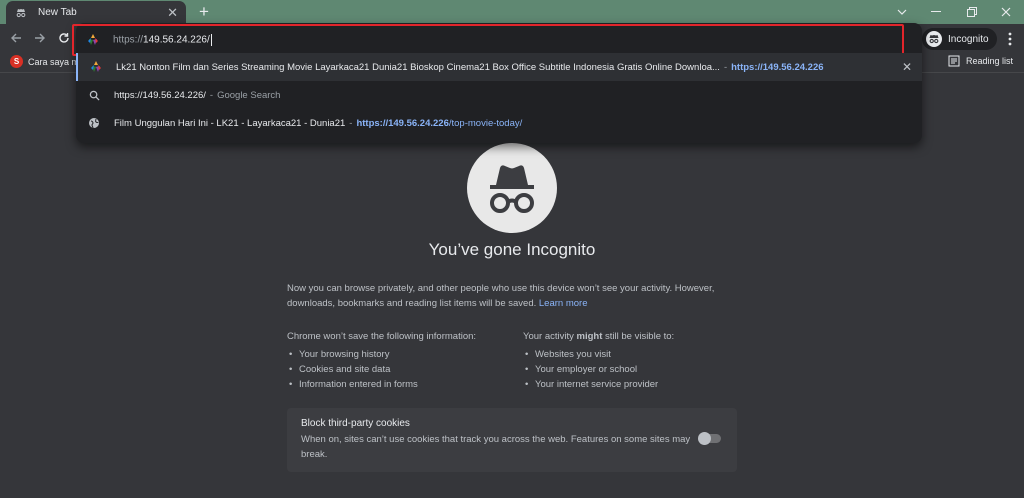  I want to click on list-item: Your employer or school, so click(598, 369).